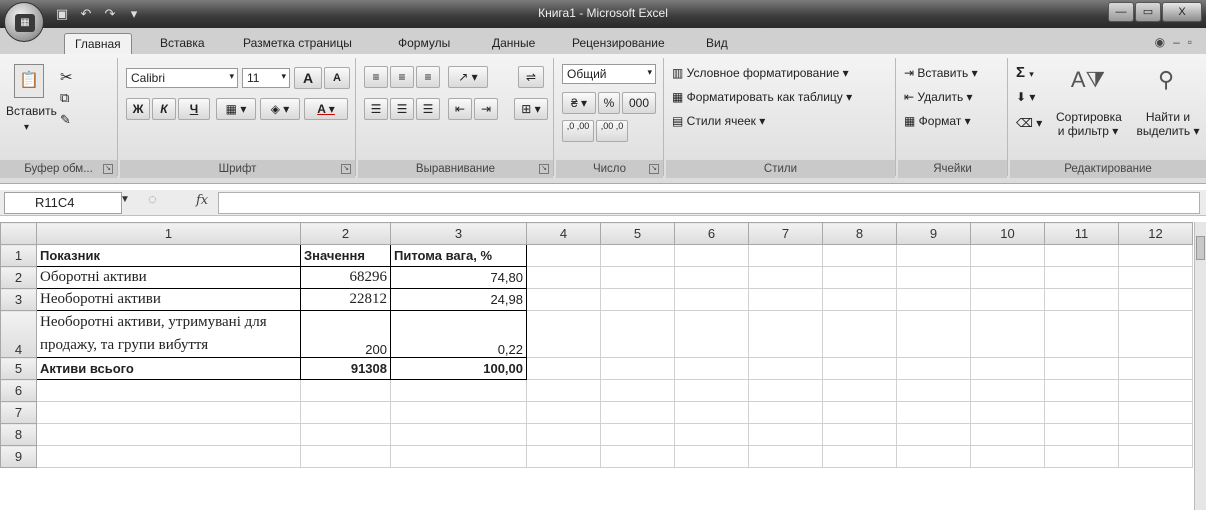 Image resolution: width=1206 pixels, height=510 pixels. I want to click on shrink-font-button: A, so click(337, 78).